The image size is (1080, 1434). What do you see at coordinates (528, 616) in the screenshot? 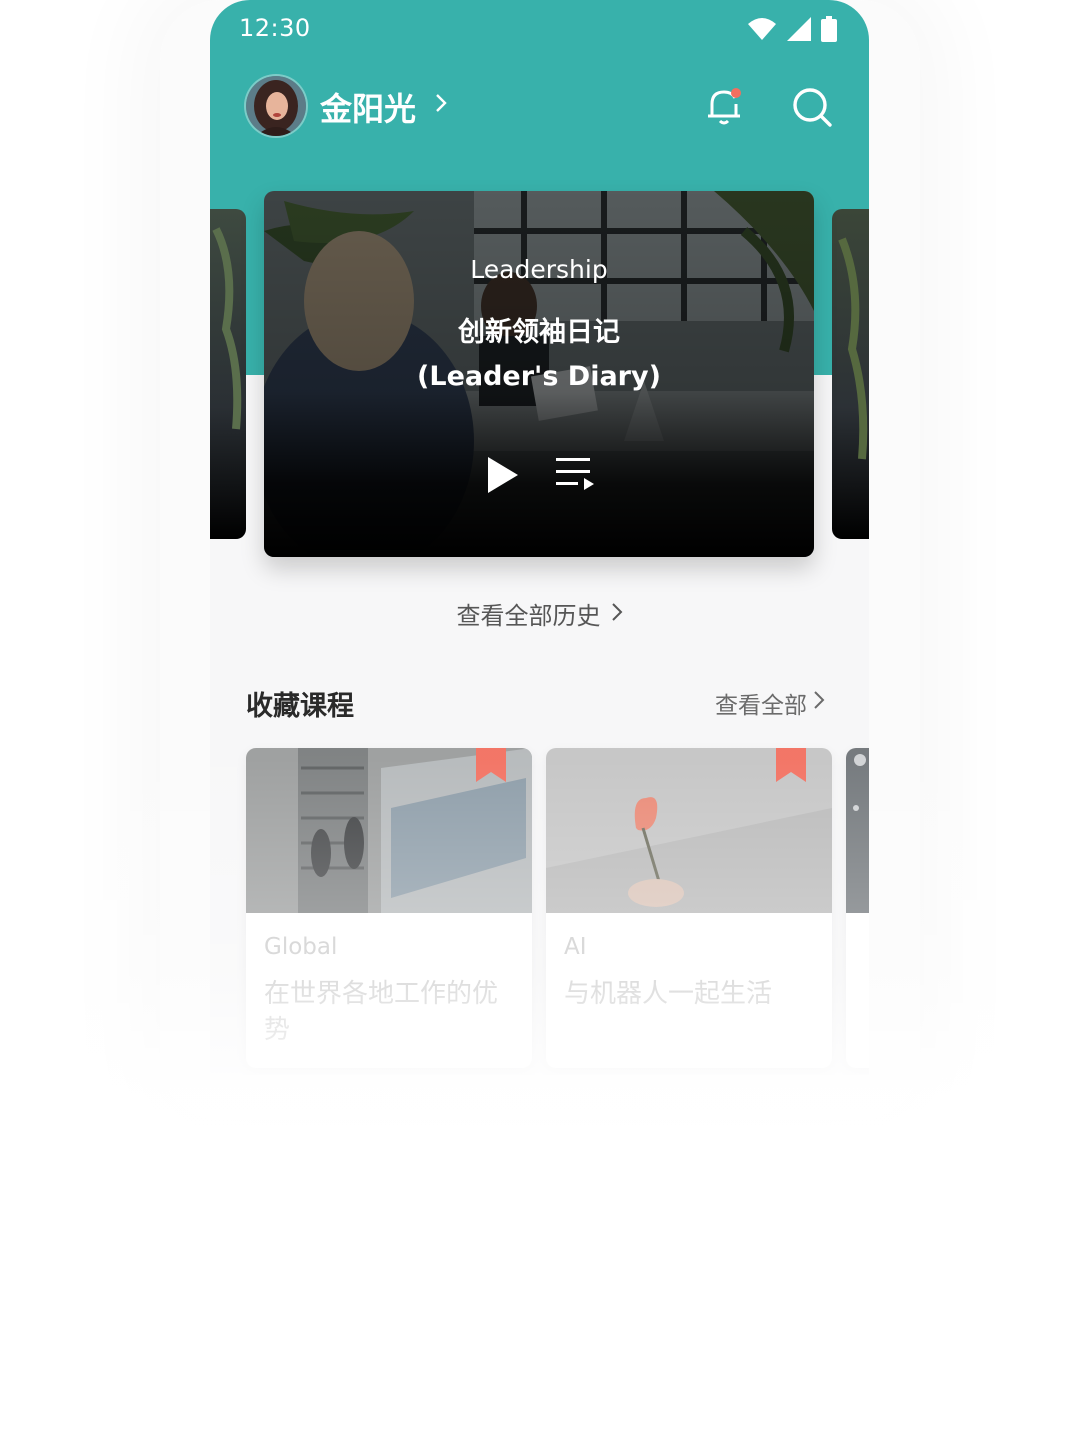
I see `view-all-history-label: 查看全部历史` at bounding box center [528, 616].